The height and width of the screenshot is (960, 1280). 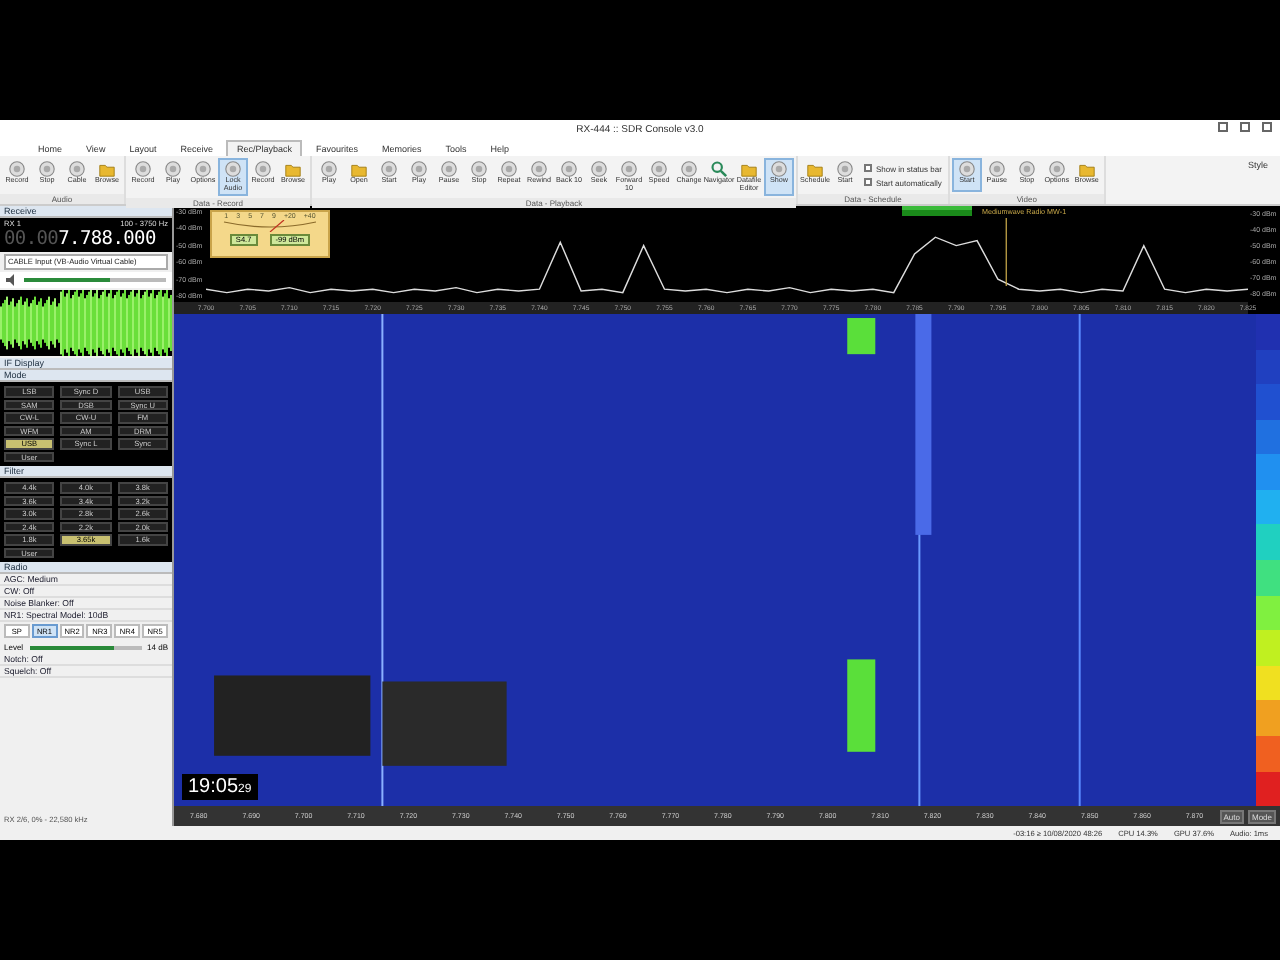 What do you see at coordinates (86, 239) in the screenshot?
I see `frequency-display: 00.007.788.000` at bounding box center [86, 239].